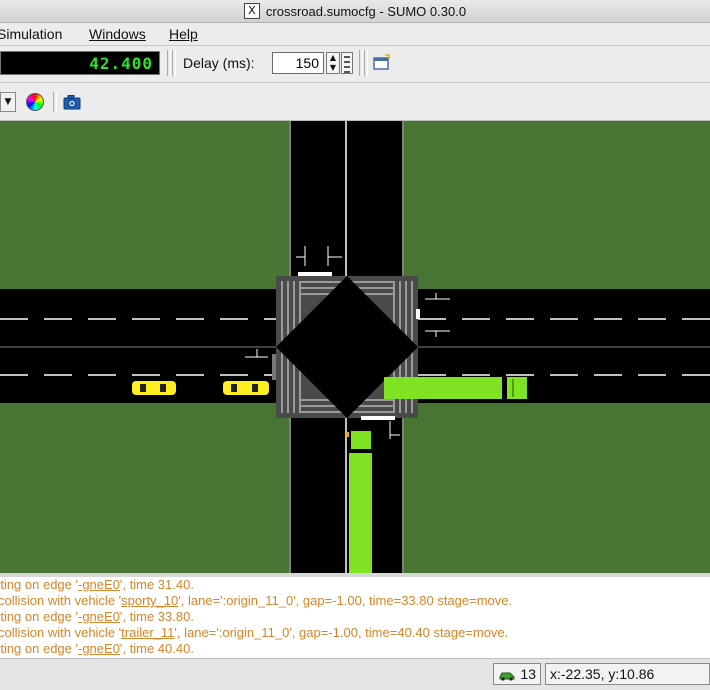  I want to click on delay-slider, so click(347, 63).